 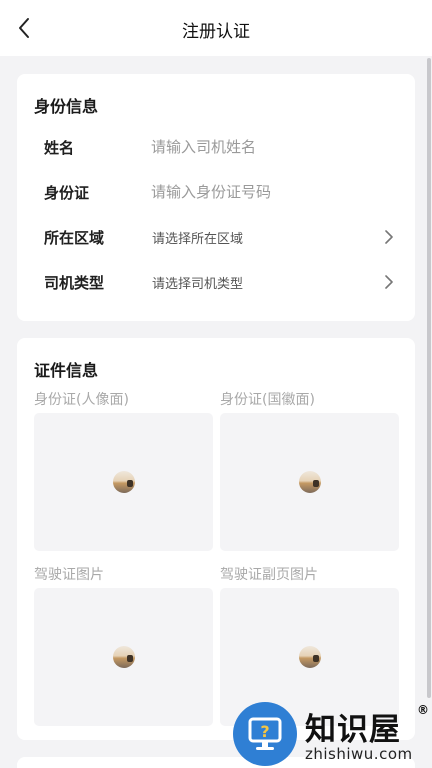 I want to click on region-label: 所在区域, so click(x=74, y=237).